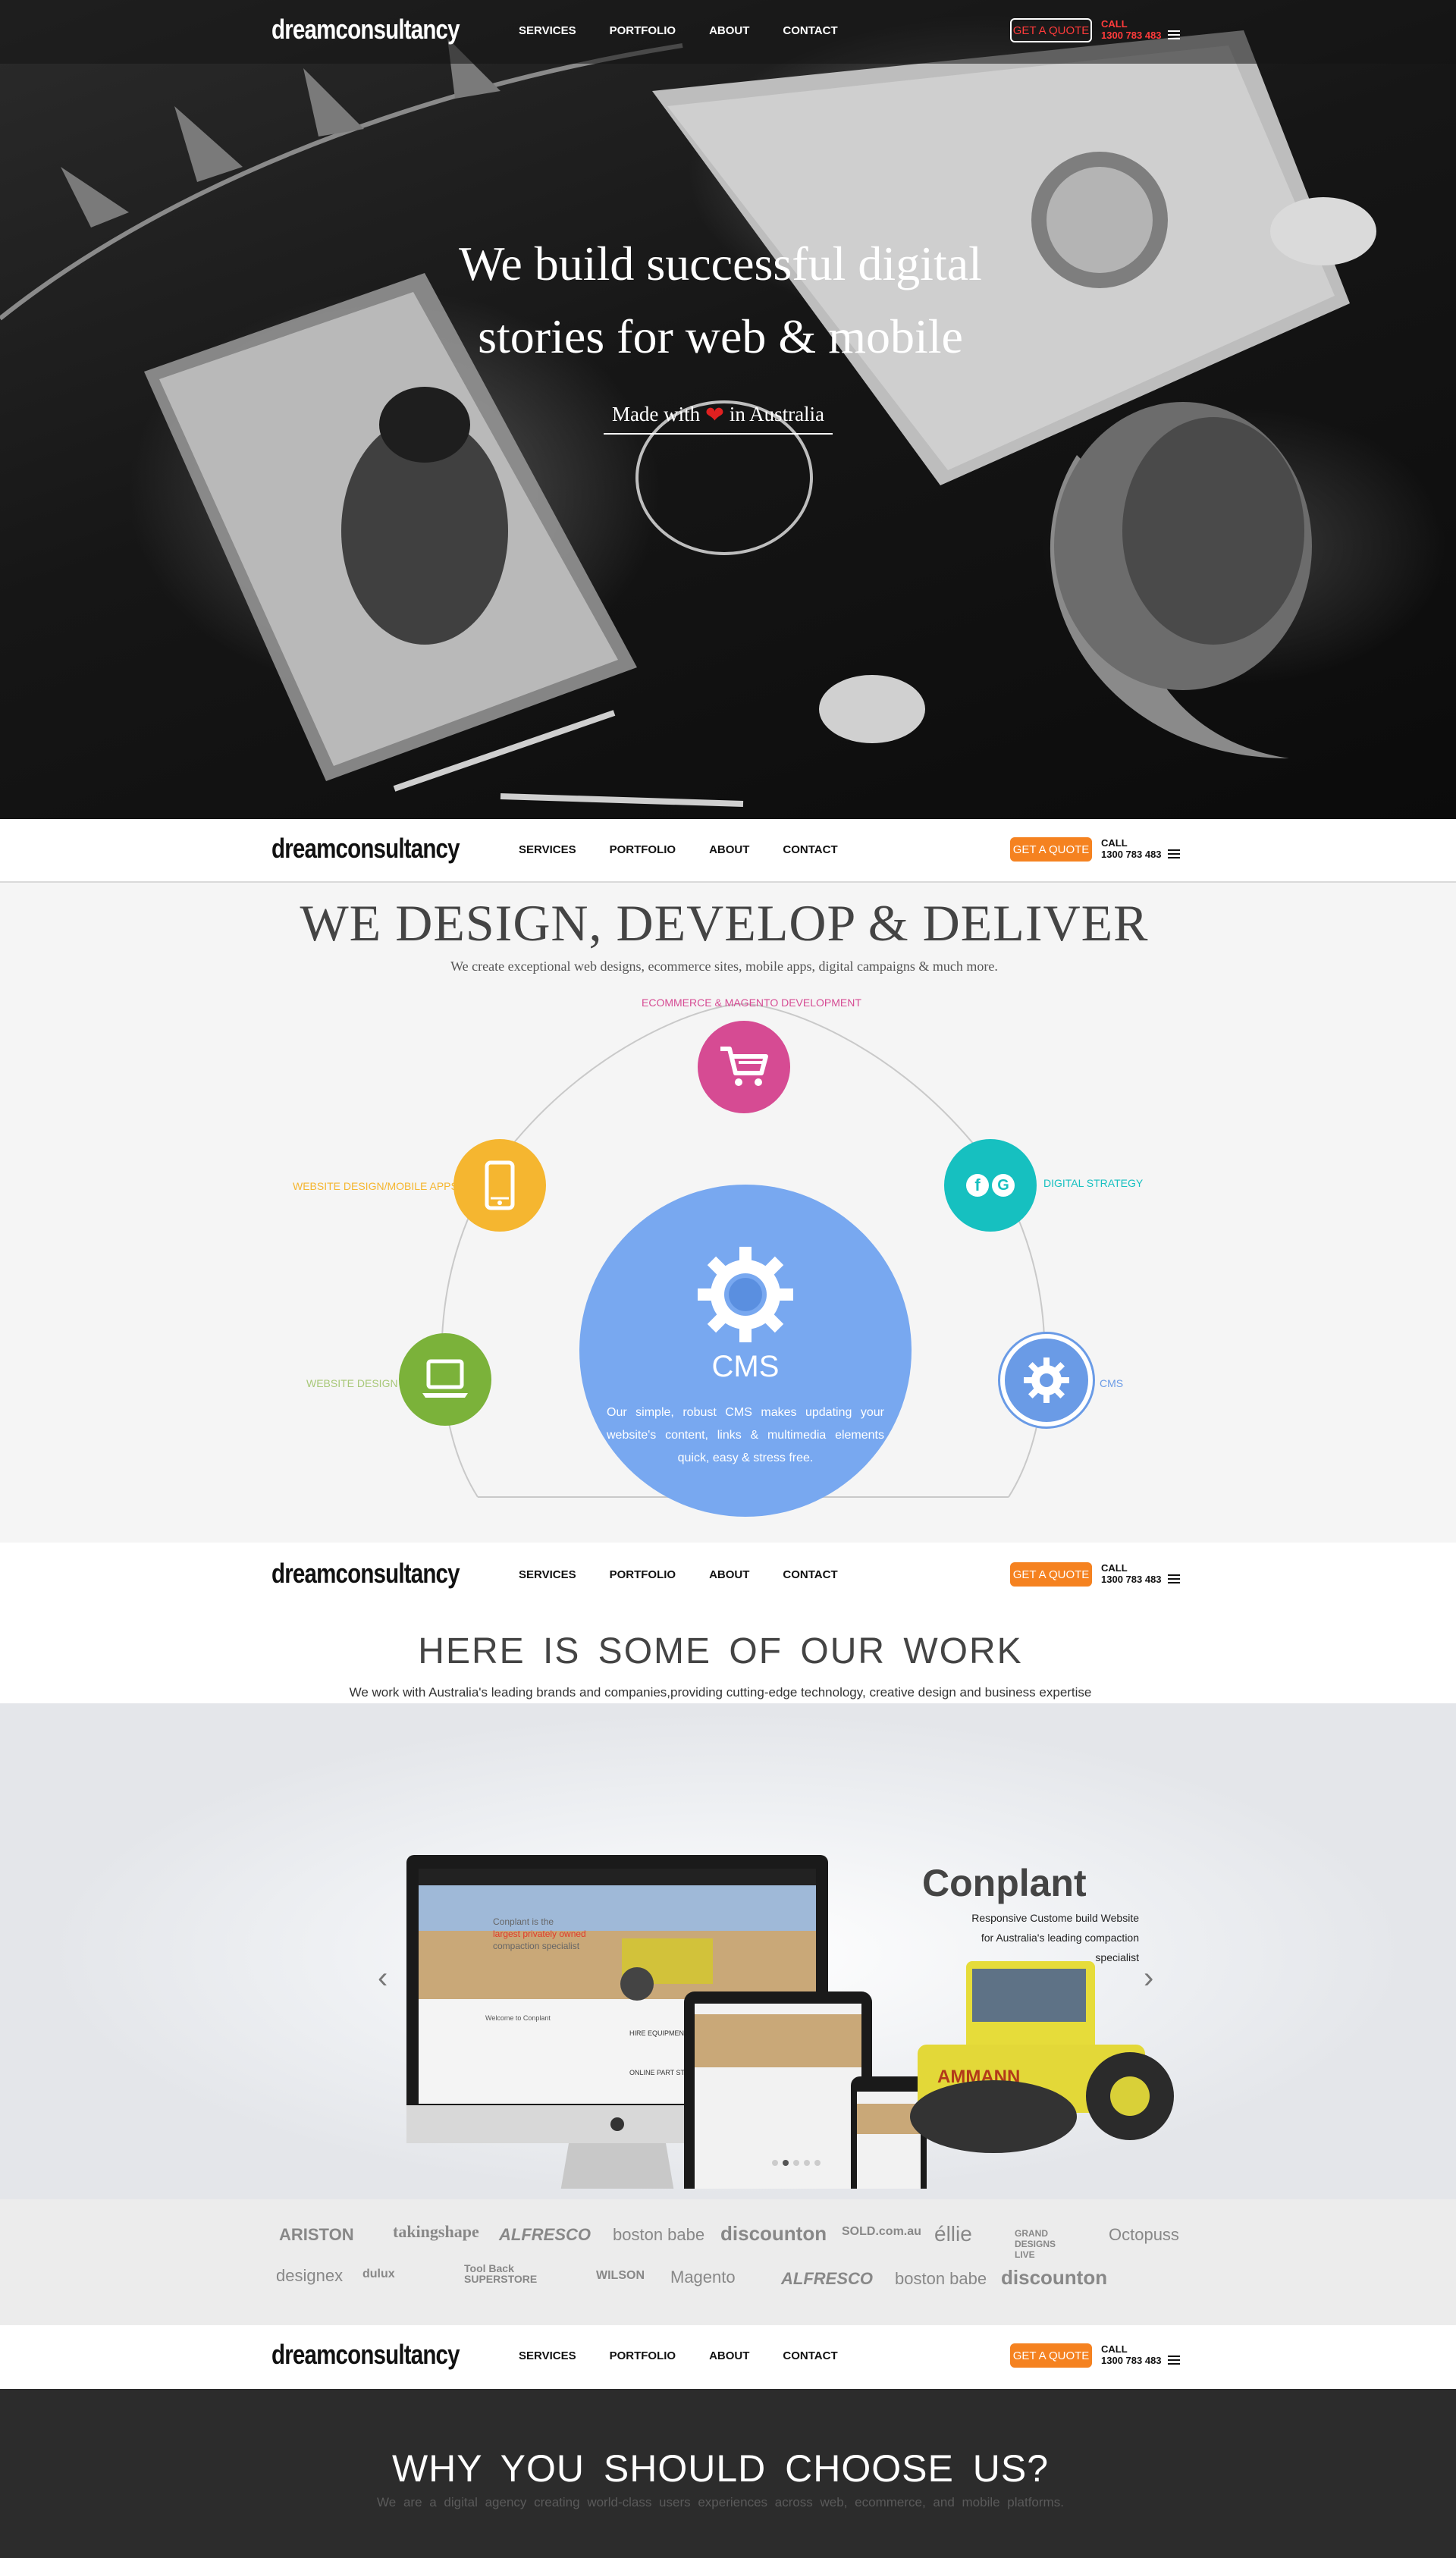  I want to click on screen-welcome: Welcome to Conplant, so click(518, 2018).